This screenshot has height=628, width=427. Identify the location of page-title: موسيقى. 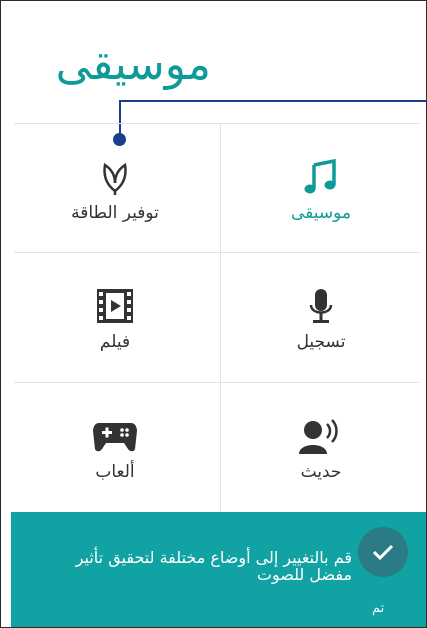
(133, 64).